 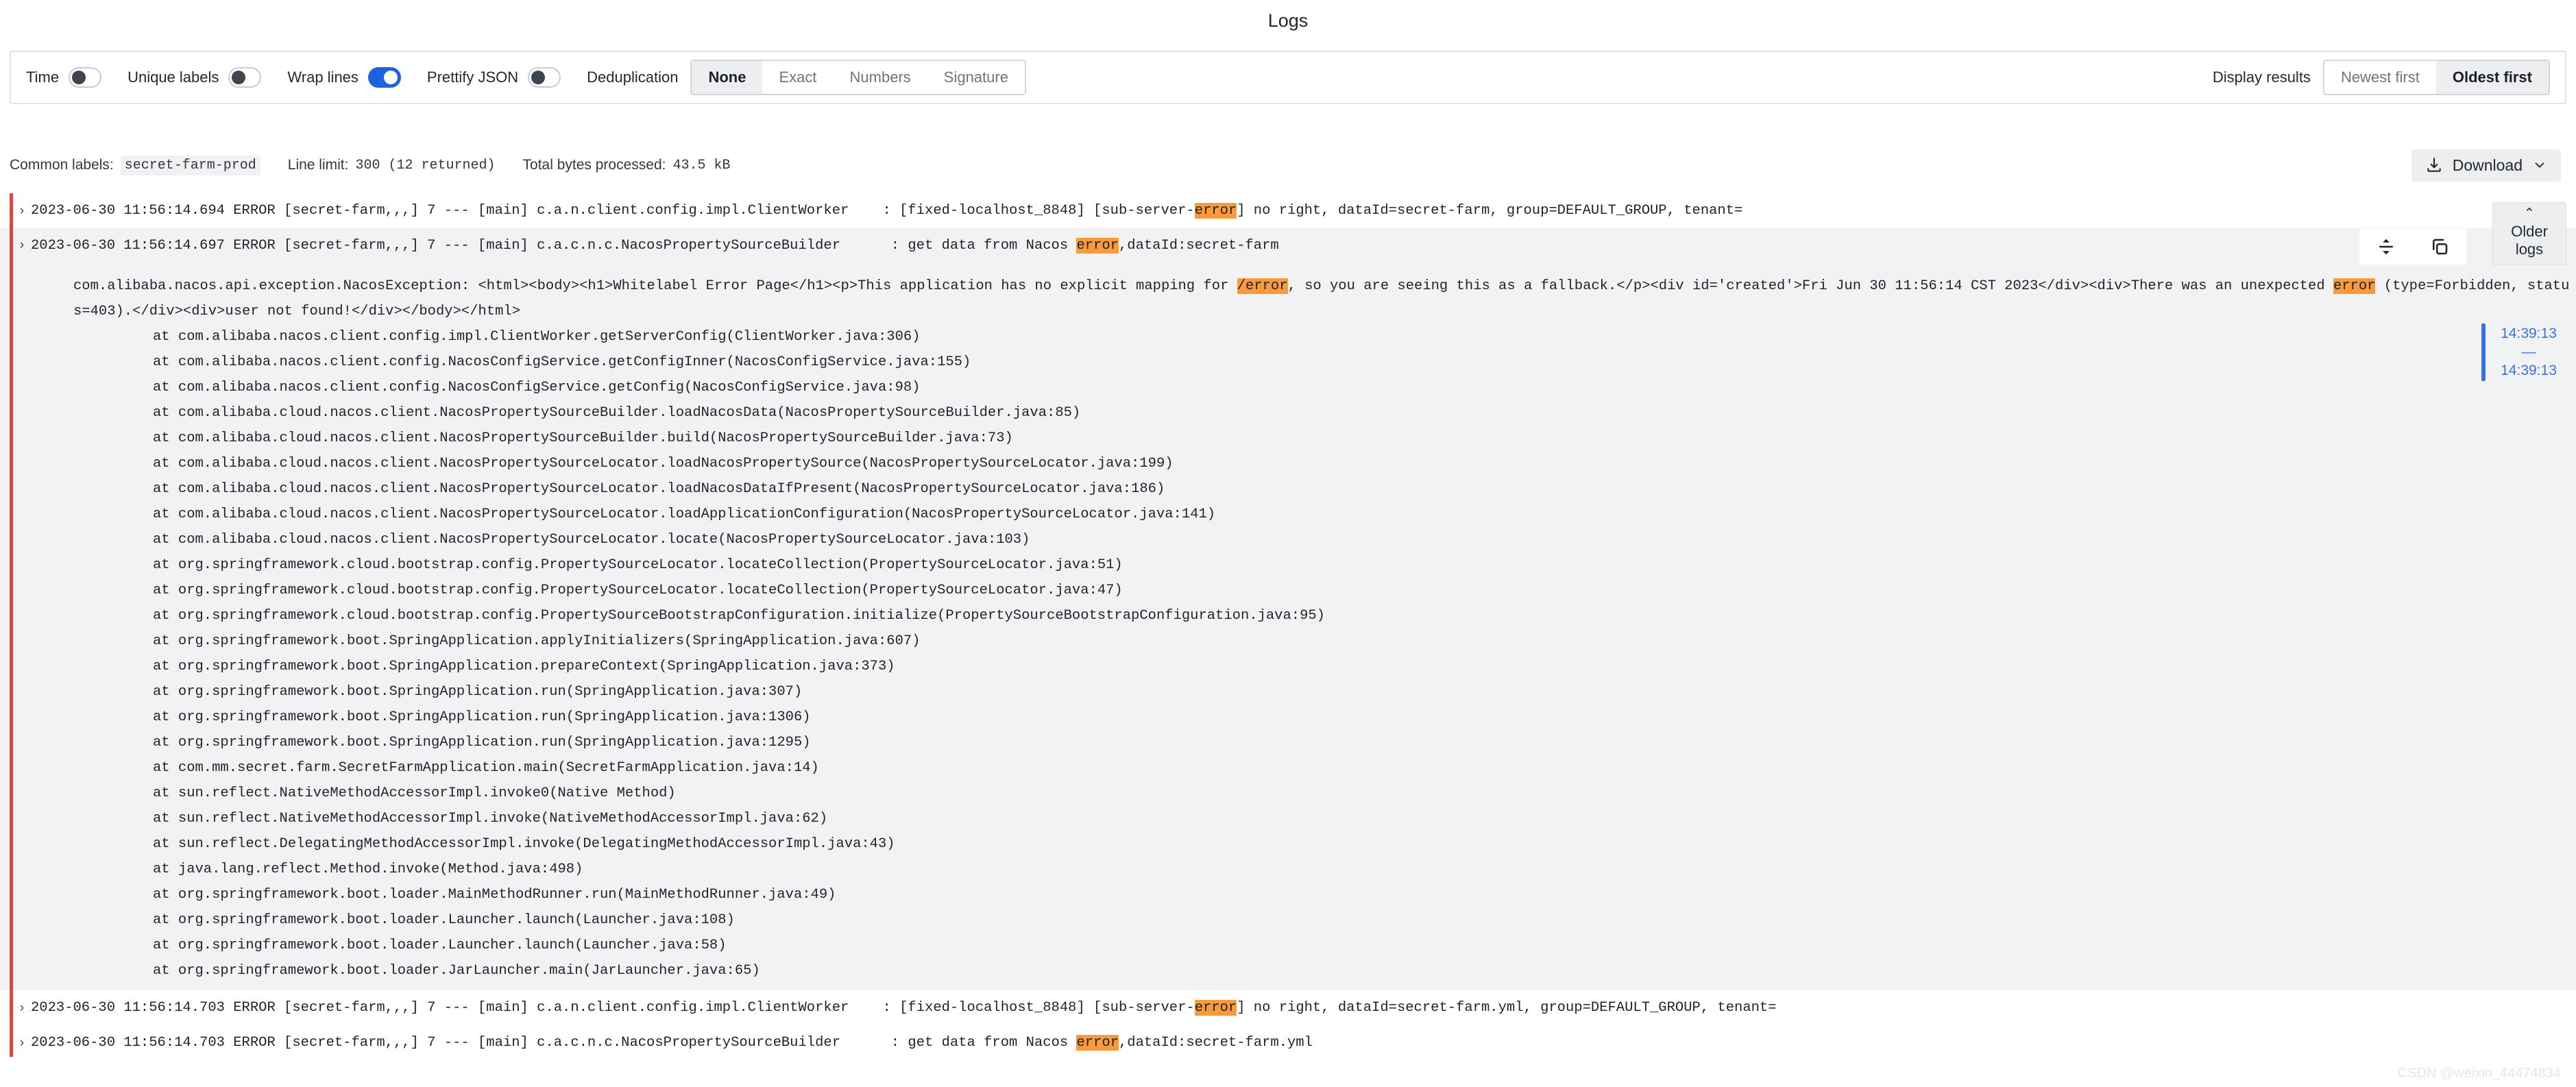 I want to click on copy-to-clipboard-icon, so click(x=2440, y=247).